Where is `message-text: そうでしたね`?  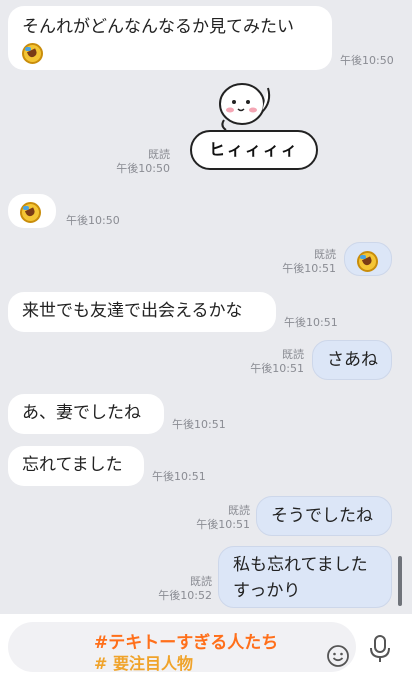
message-text: そうでしたね is located at coordinates (322, 516).